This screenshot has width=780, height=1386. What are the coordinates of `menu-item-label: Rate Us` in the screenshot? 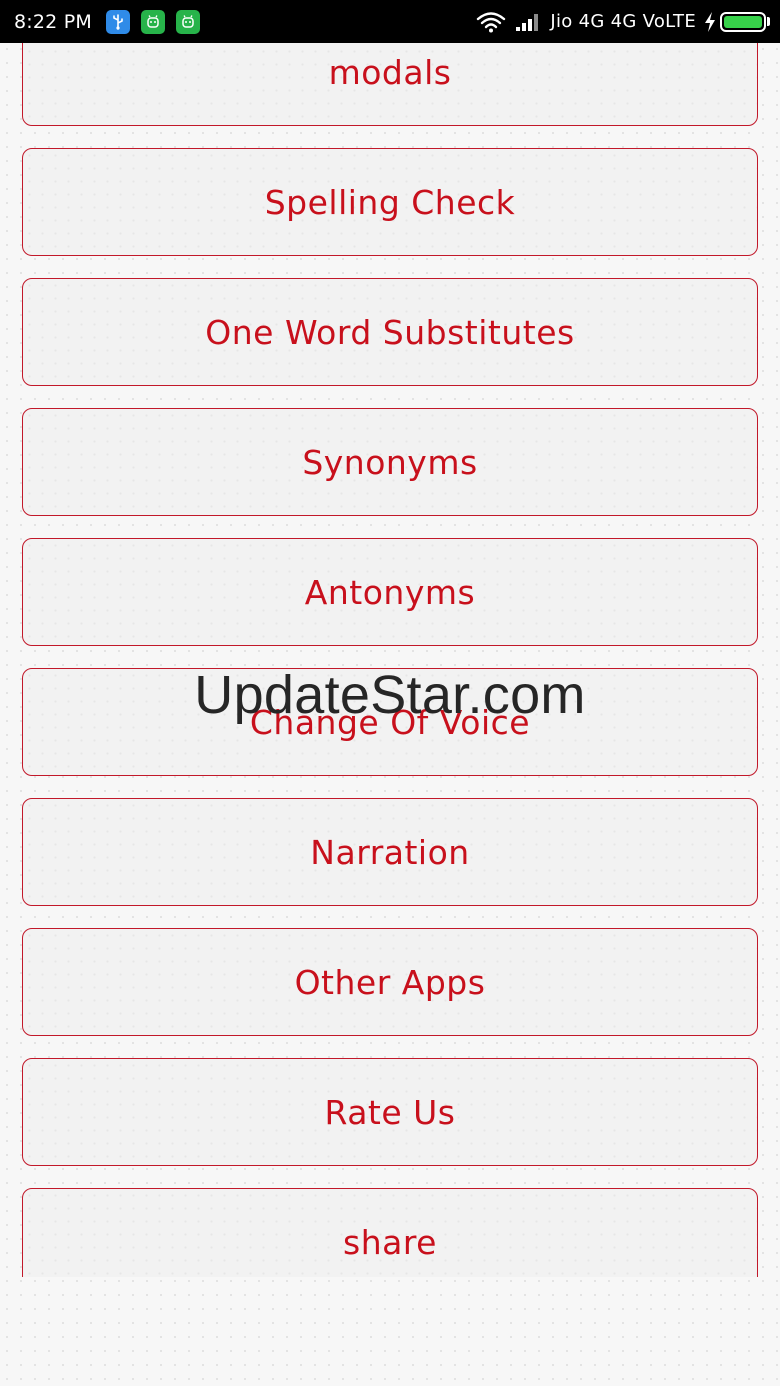 It's located at (390, 1112).